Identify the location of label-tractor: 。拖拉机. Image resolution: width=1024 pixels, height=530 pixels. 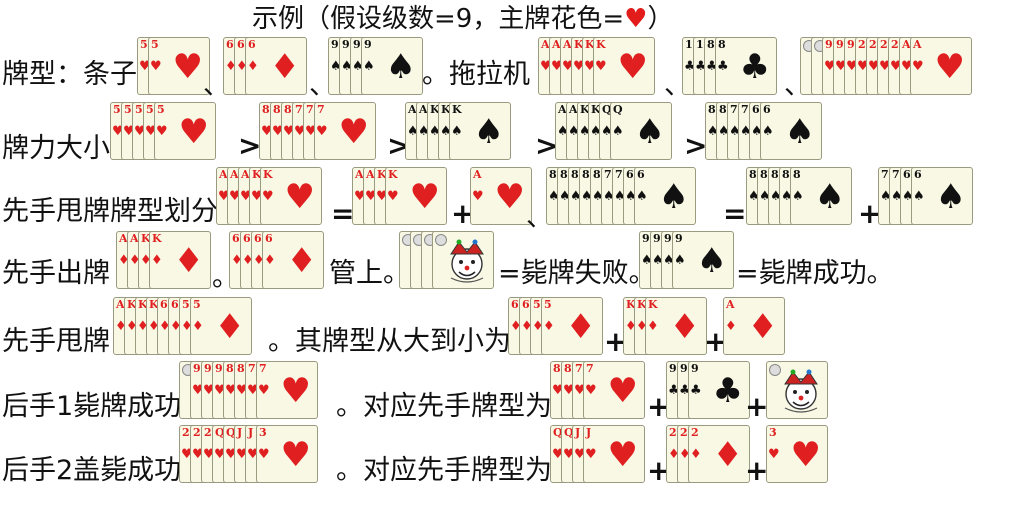
(476, 74).